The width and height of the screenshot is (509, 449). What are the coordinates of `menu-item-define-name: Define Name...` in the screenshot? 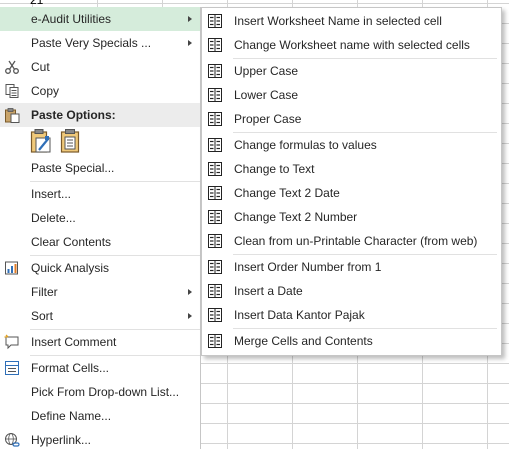 It's located at (100, 416).